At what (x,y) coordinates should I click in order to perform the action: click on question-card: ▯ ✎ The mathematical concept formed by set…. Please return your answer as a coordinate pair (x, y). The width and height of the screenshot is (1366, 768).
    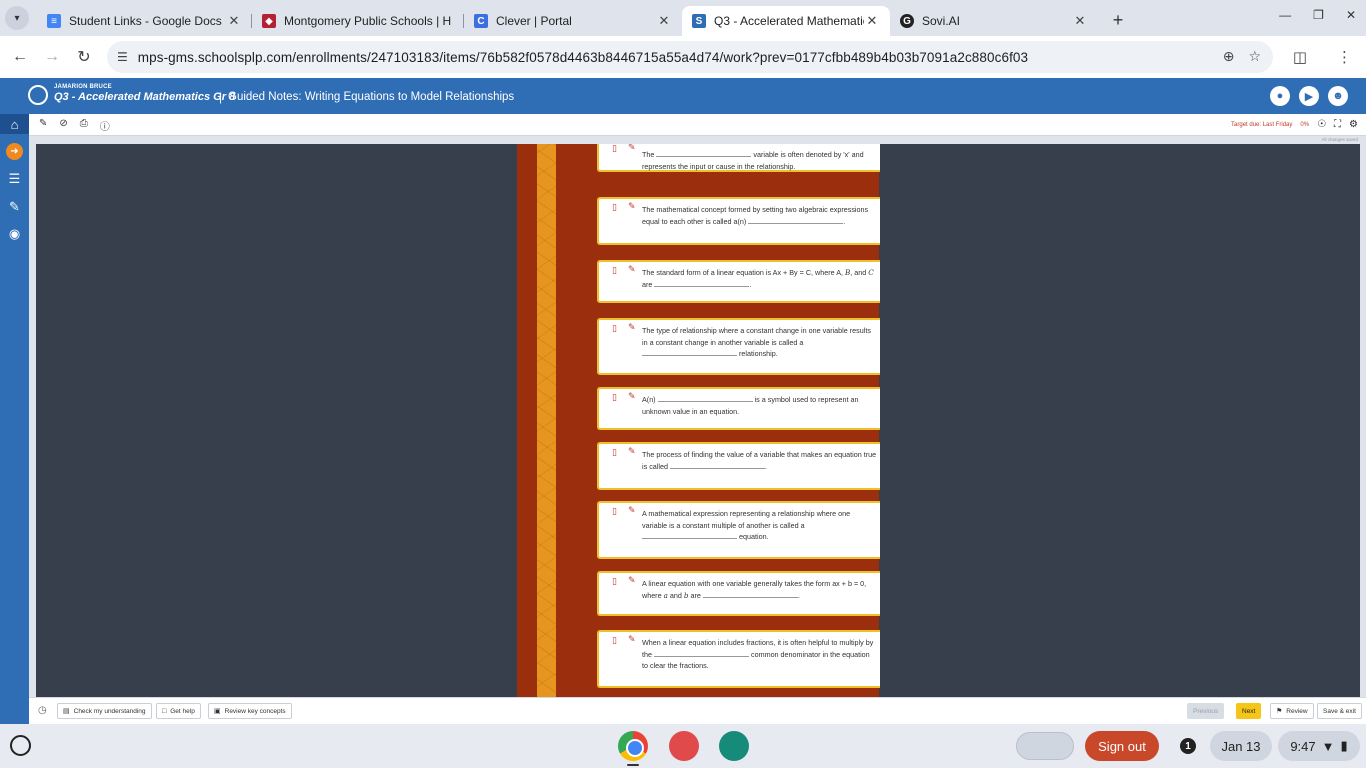
    Looking at the image, I should click on (738, 221).